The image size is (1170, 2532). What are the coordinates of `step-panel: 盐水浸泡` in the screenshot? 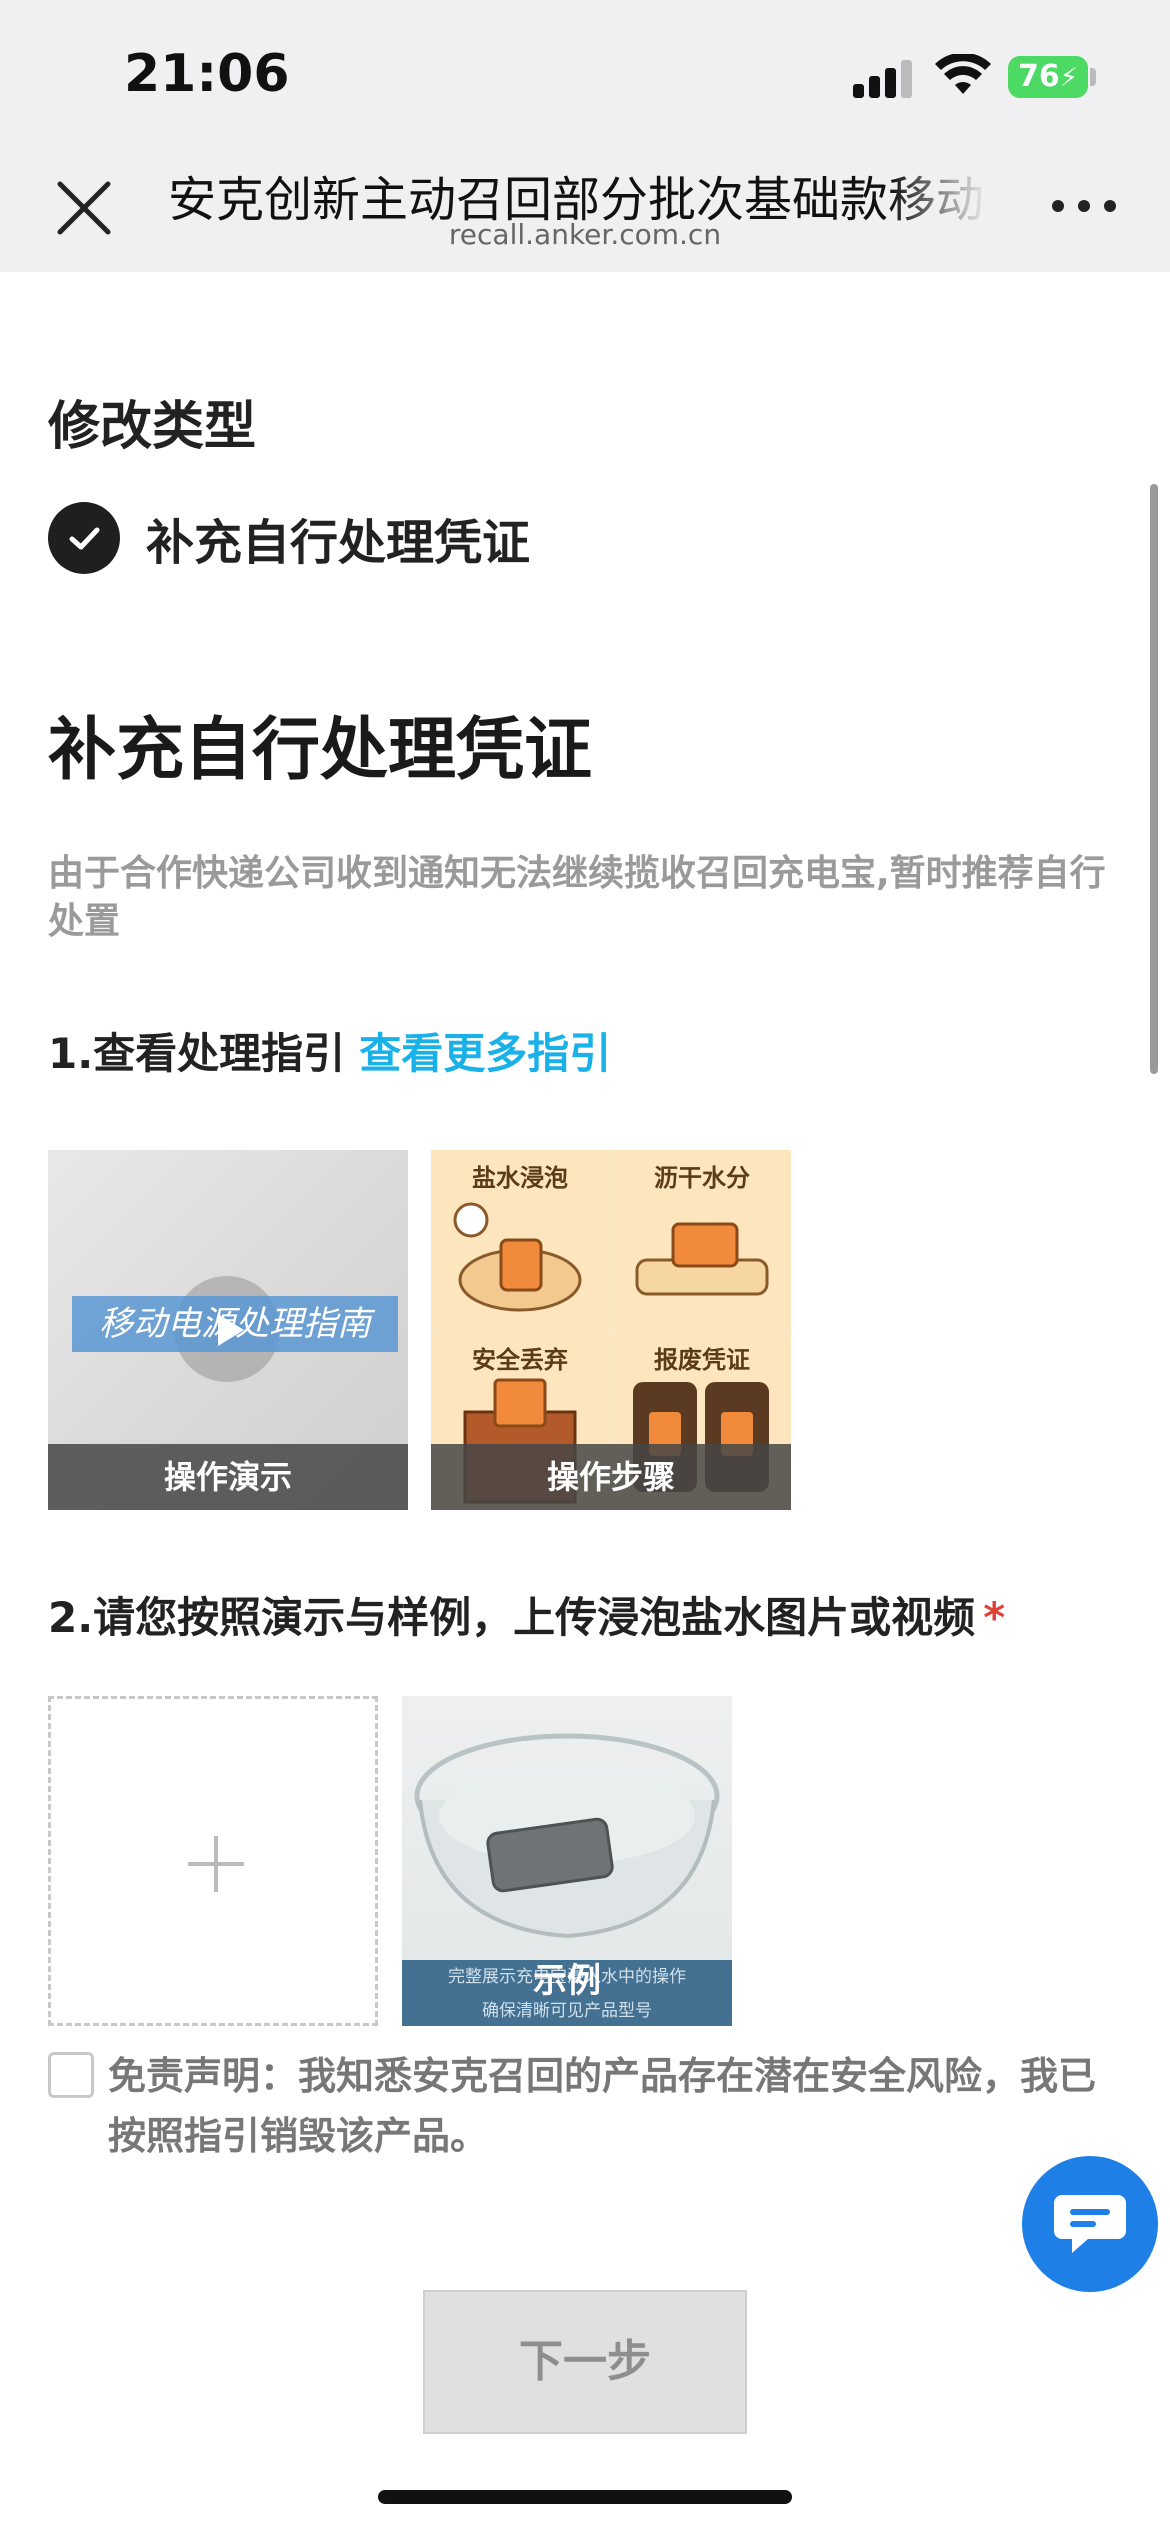 It's located at (520, 1239).